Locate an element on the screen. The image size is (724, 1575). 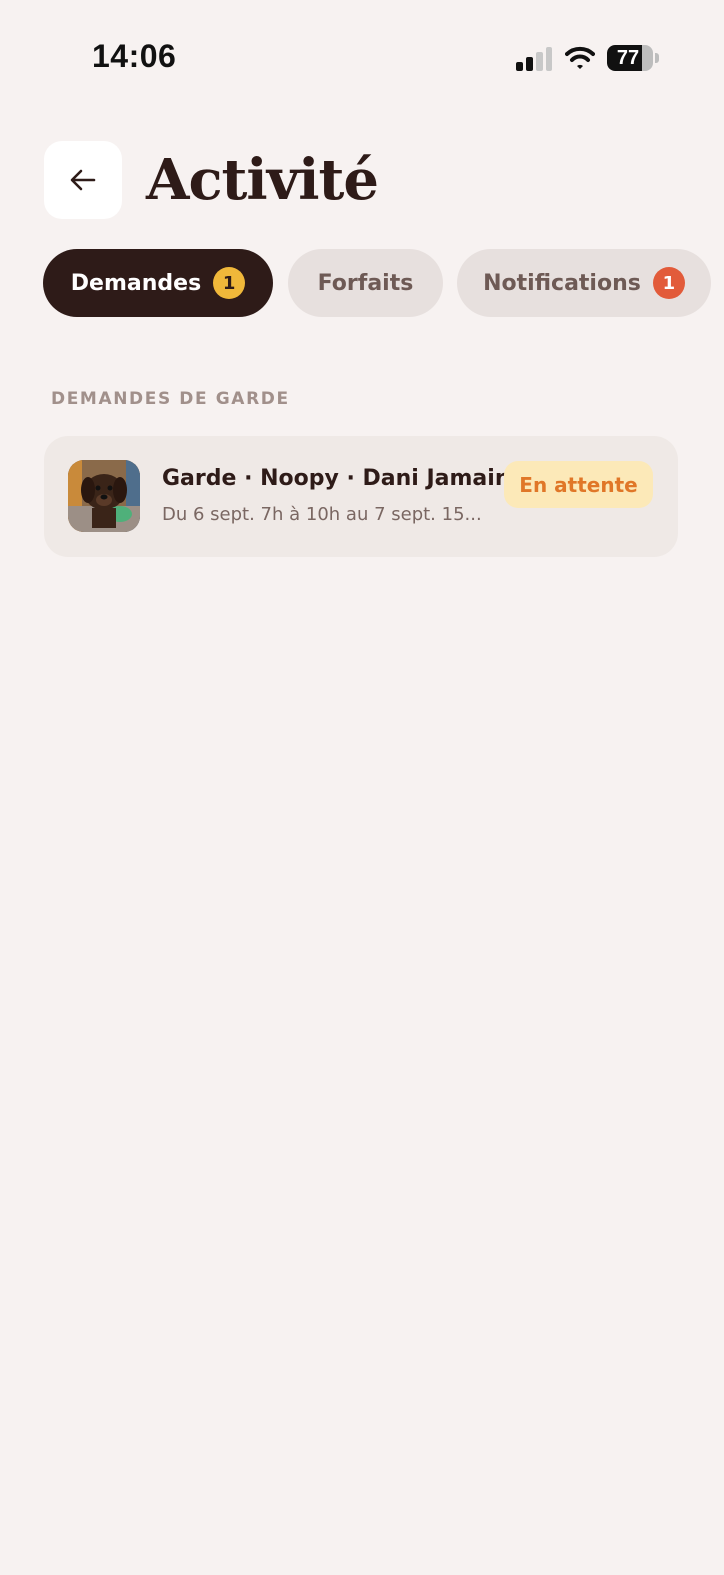
tab-label: Notifications is located at coordinates (562, 283).